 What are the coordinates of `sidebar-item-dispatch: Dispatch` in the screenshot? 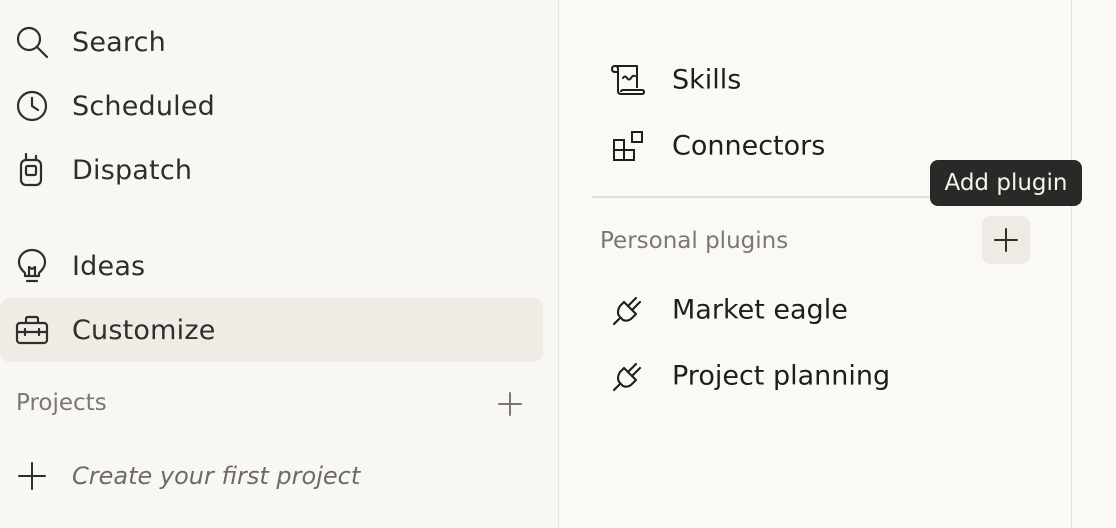 It's located at (271, 170).